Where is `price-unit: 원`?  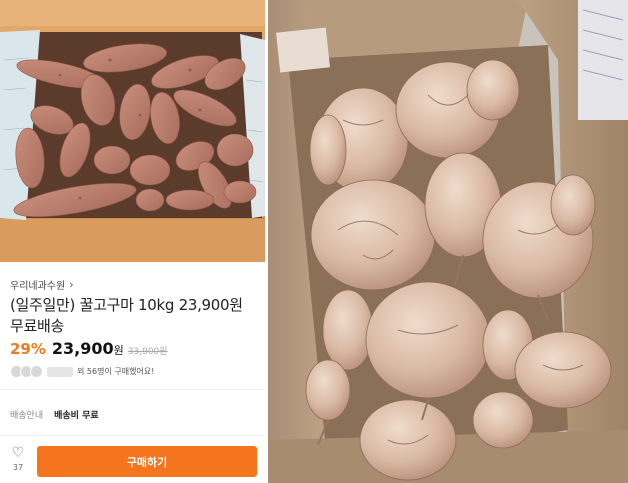
price-unit: 원 is located at coordinates (118, 350).